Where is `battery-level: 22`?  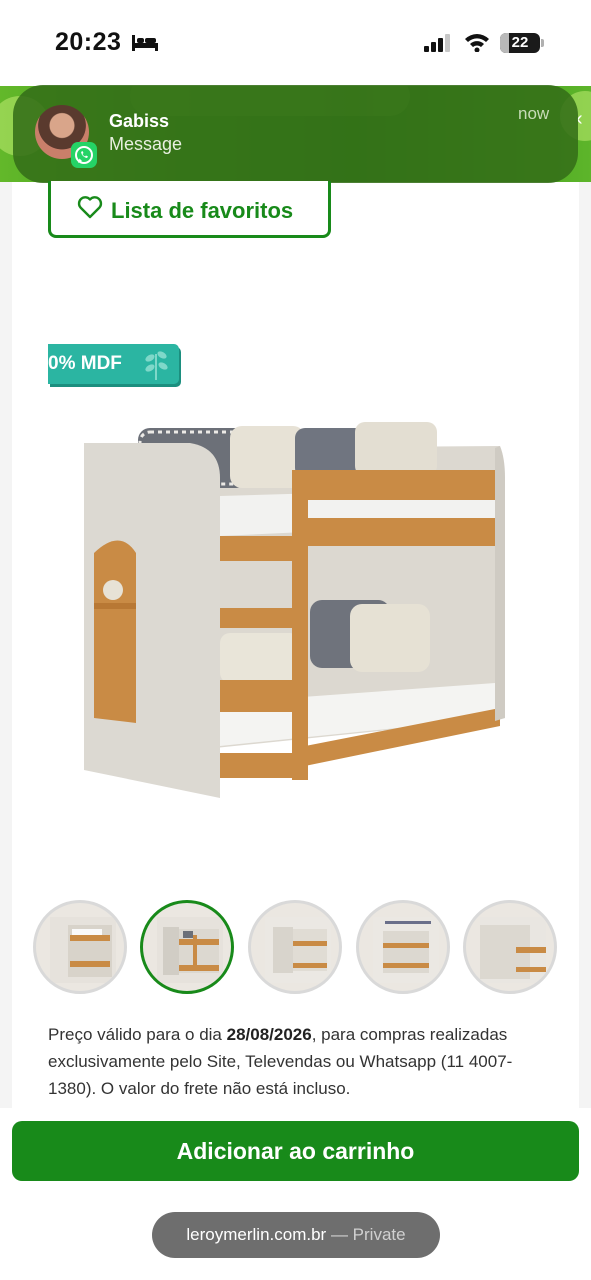
battery-level: 22 is located at coordinates (520, 42).